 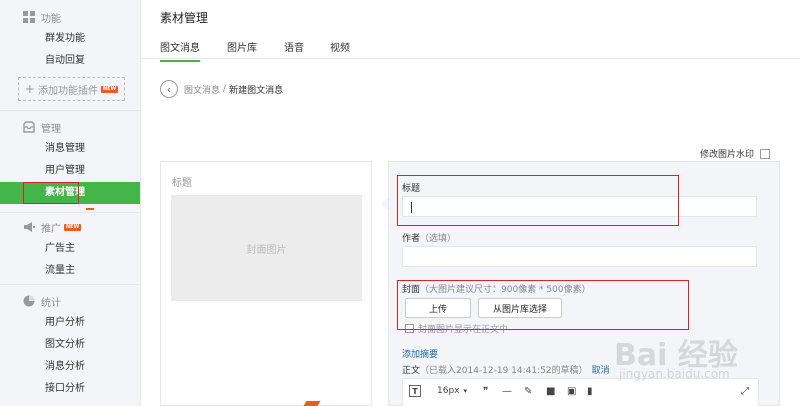 I want to click on sidebar-head-label: 管理, so click(x=51, y=129).